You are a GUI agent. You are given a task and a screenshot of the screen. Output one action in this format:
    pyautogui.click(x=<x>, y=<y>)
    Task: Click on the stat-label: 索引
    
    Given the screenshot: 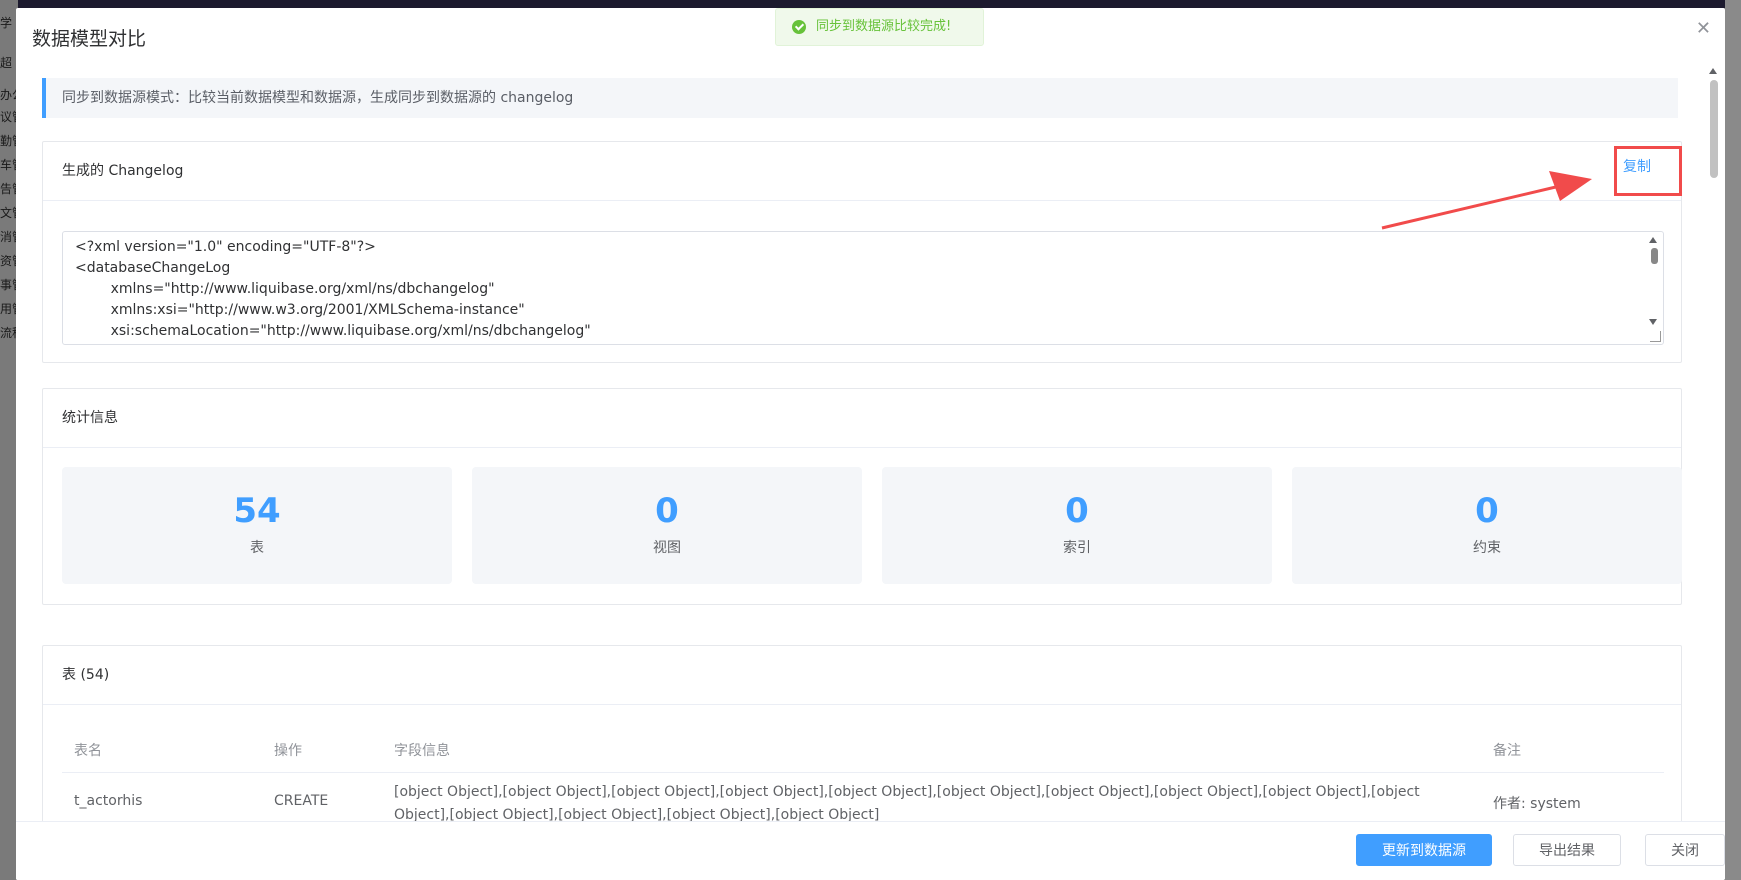 What is the action you would take?
    pyautogui.click(x=1077, y=548)
    